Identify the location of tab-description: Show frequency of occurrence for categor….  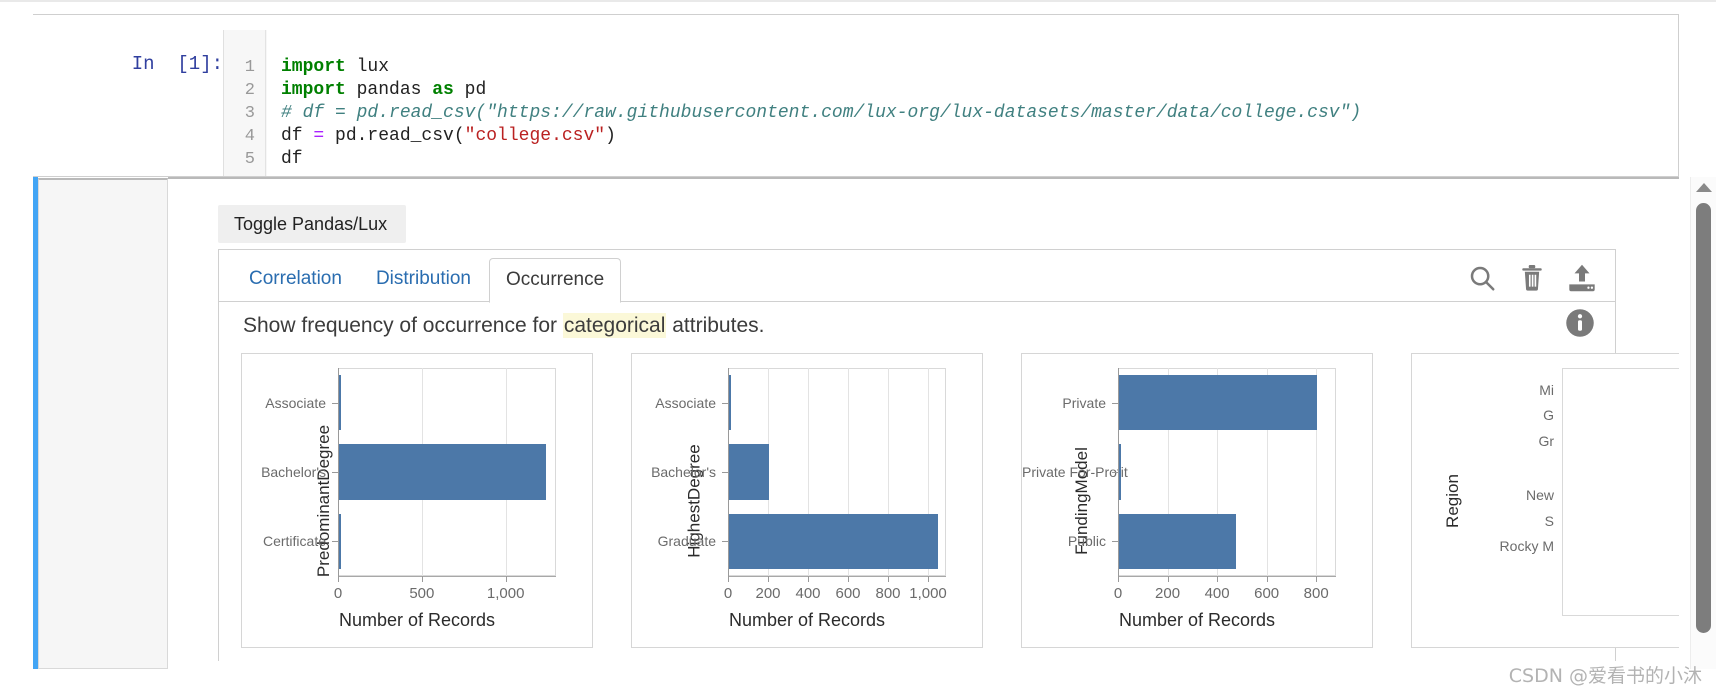
(504, 325).